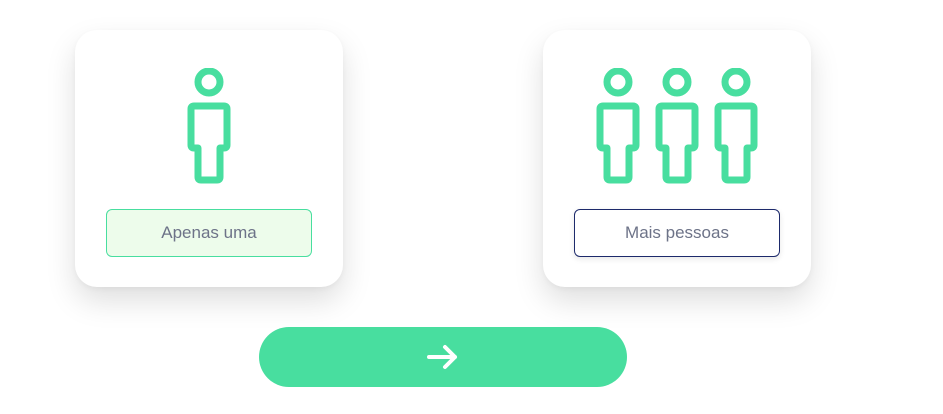 This screenshot has height=414, width=943. What do you see at coordinates (677, 233) in the screenshot?
I see `mais-pessoas-button: Mais pessoas` at bounding box center [677, 233].